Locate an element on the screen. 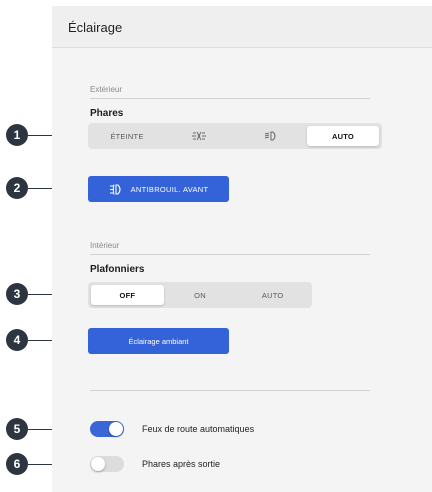 This screenshot has width=432, height=492. ambient-lighting-label: Éclairage ambiant is located at coordinates (158, 341).